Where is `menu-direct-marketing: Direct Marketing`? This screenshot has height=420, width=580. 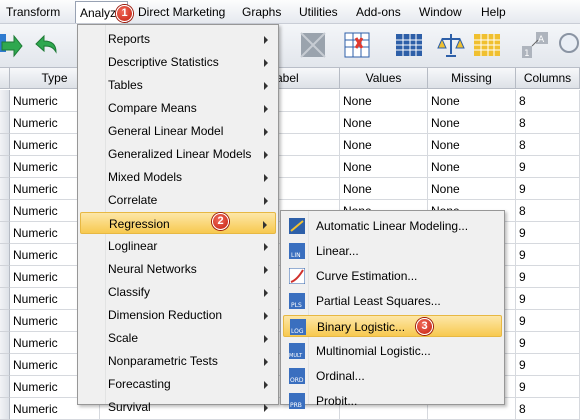
menu-direct-marketing: Direct Marketing is located at coordinates (181, 12).